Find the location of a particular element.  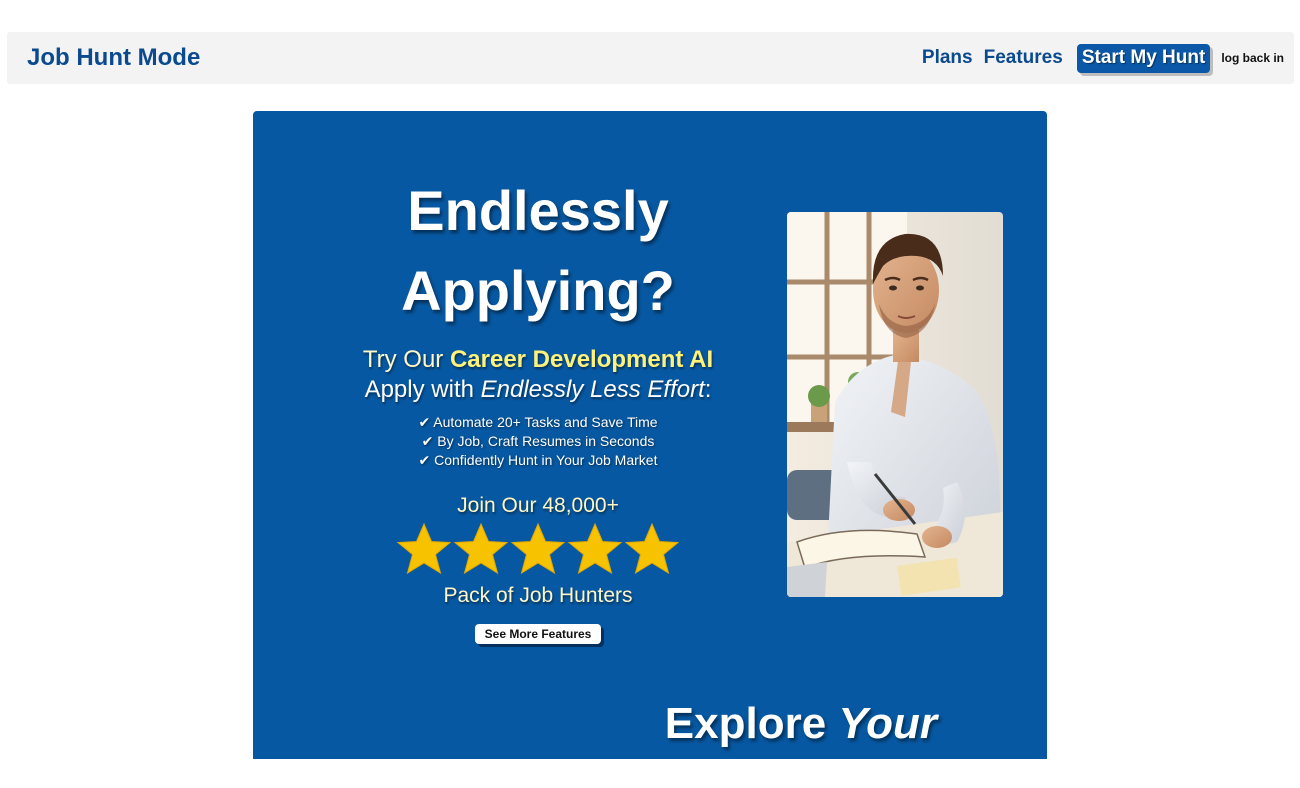

feature-bullet: ✔ By Job, Craft Resumes in Seconds is located at coordinates (538, 441).